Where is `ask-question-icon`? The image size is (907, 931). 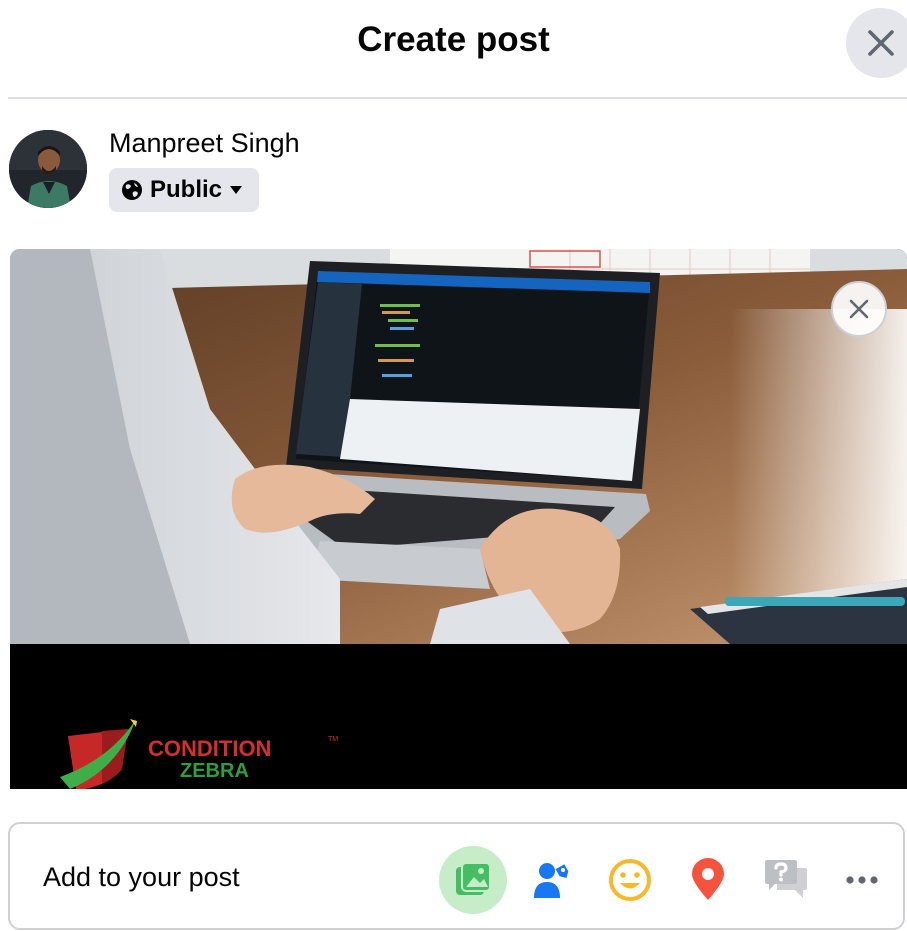
ask-question-icon is located at coordinates (786, 879).